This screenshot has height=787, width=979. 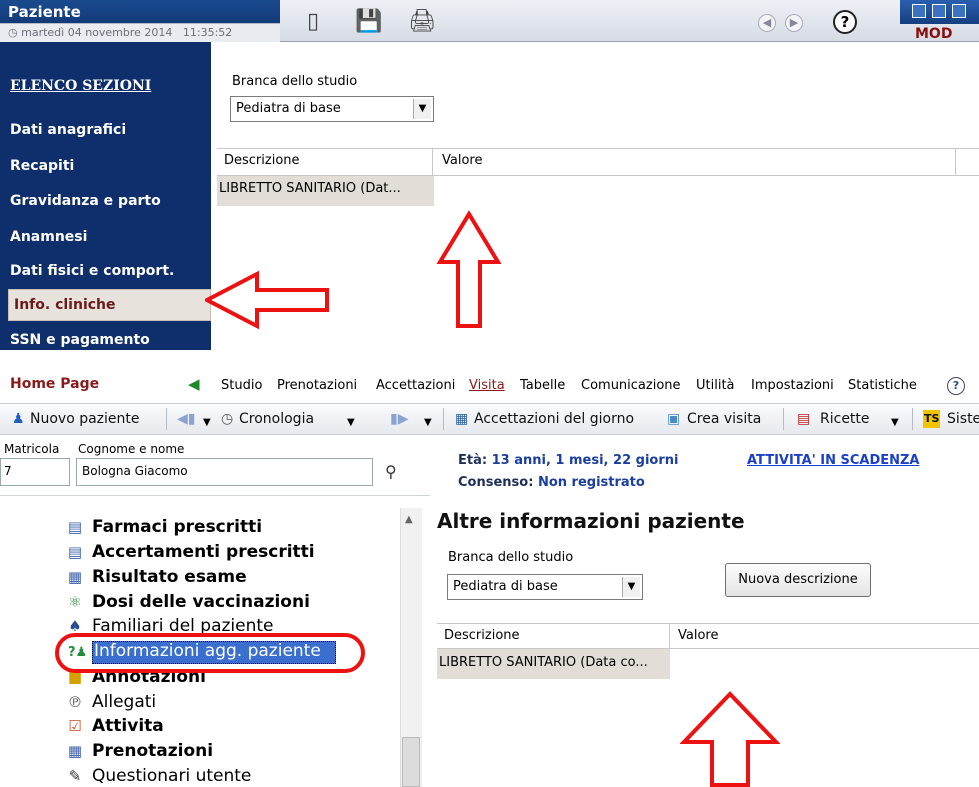 I want to click on tree-item-vaccinazioni: ⚛ Dosi delle vaccinazioni, so click(x=188, y=602).